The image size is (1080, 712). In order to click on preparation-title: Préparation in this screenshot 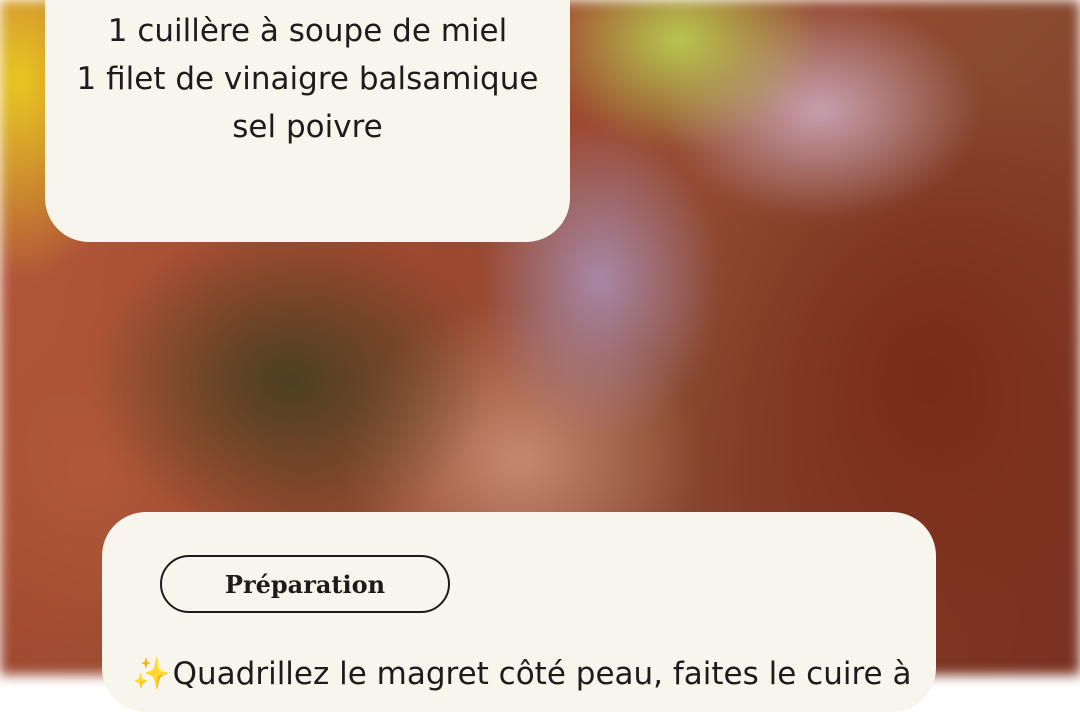, I will do `click(305, 584)`.